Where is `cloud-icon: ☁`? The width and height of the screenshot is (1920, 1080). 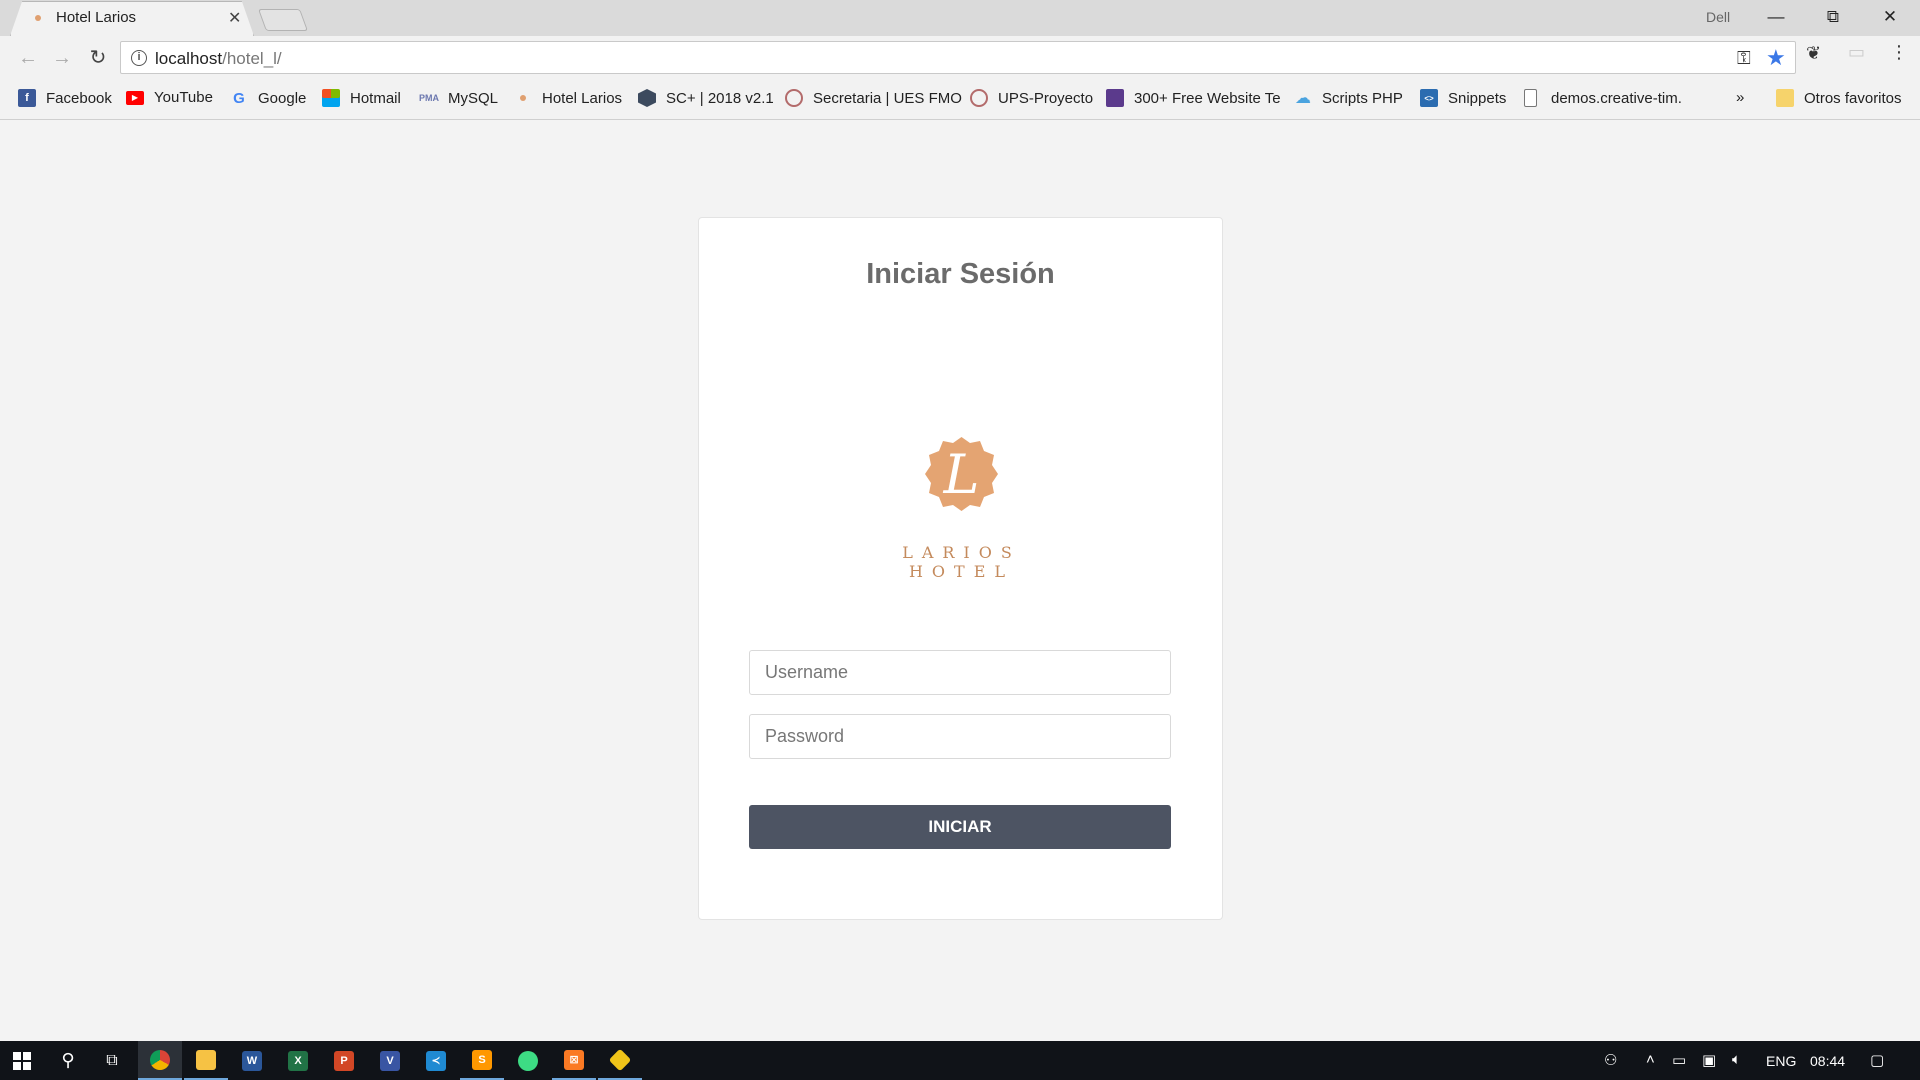
cloud-icon: ☁ is located at coordinates (1303, 98).